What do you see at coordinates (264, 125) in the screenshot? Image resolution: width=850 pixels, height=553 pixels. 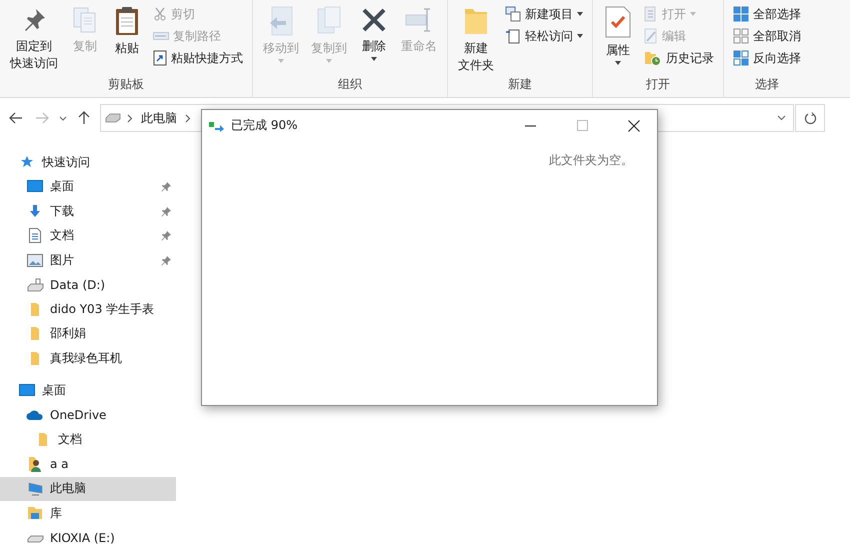 I see `window-title: 已完成 90%` at bounding box center [264, 125].